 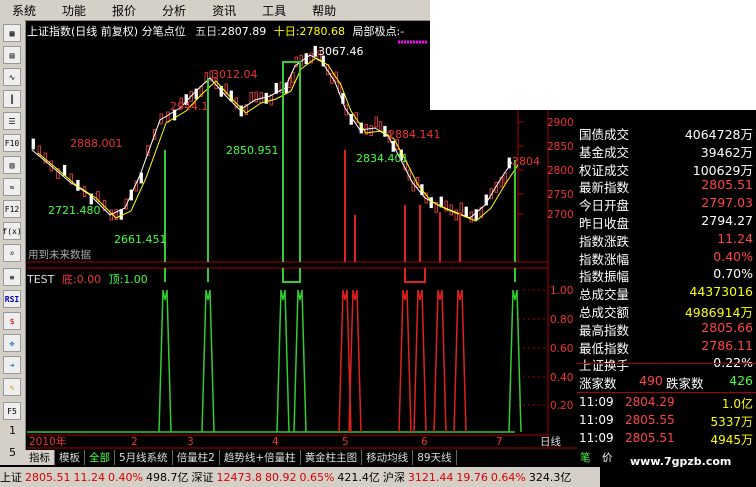 I want to click on status-item: 498.7亿, so click(x=167, y=477).